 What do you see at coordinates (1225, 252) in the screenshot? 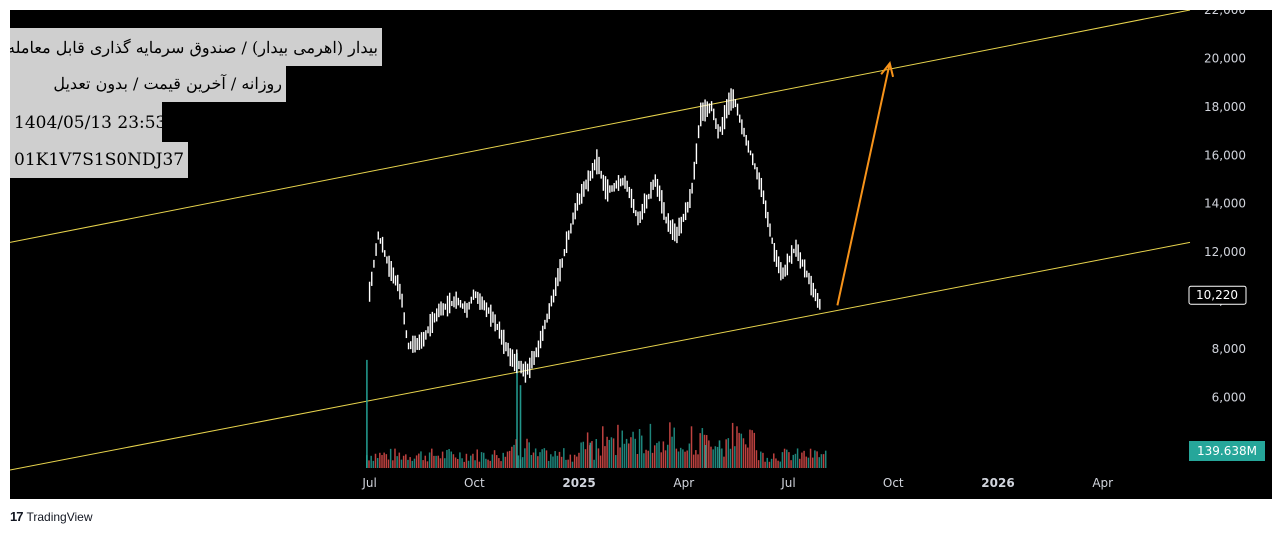
I see `y-tick-label: 12,000` at bounding box center [1225, 252].